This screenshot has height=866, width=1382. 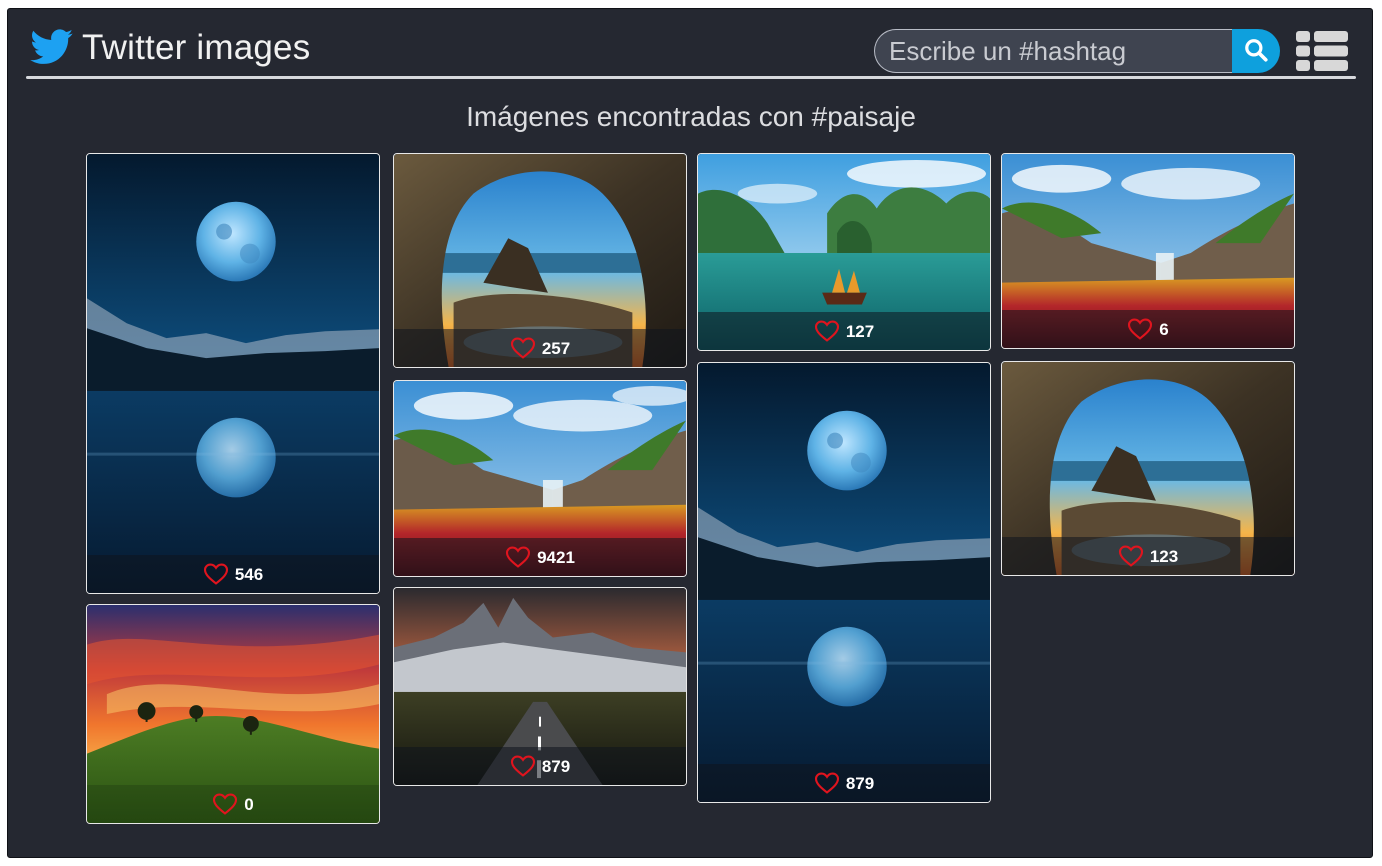 I want to click on like-bar: 123, so click(x=1148, y=556).